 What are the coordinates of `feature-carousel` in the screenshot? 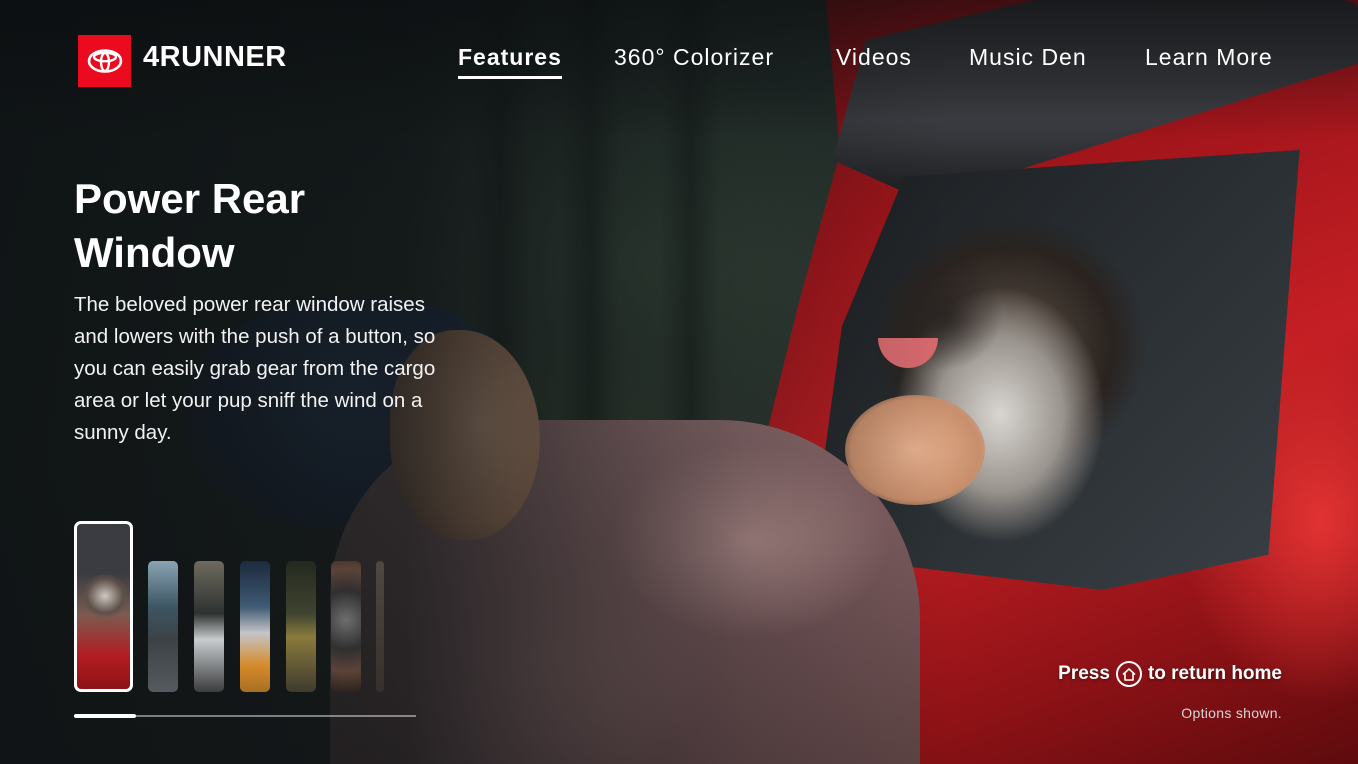 It's located at (254, 607).